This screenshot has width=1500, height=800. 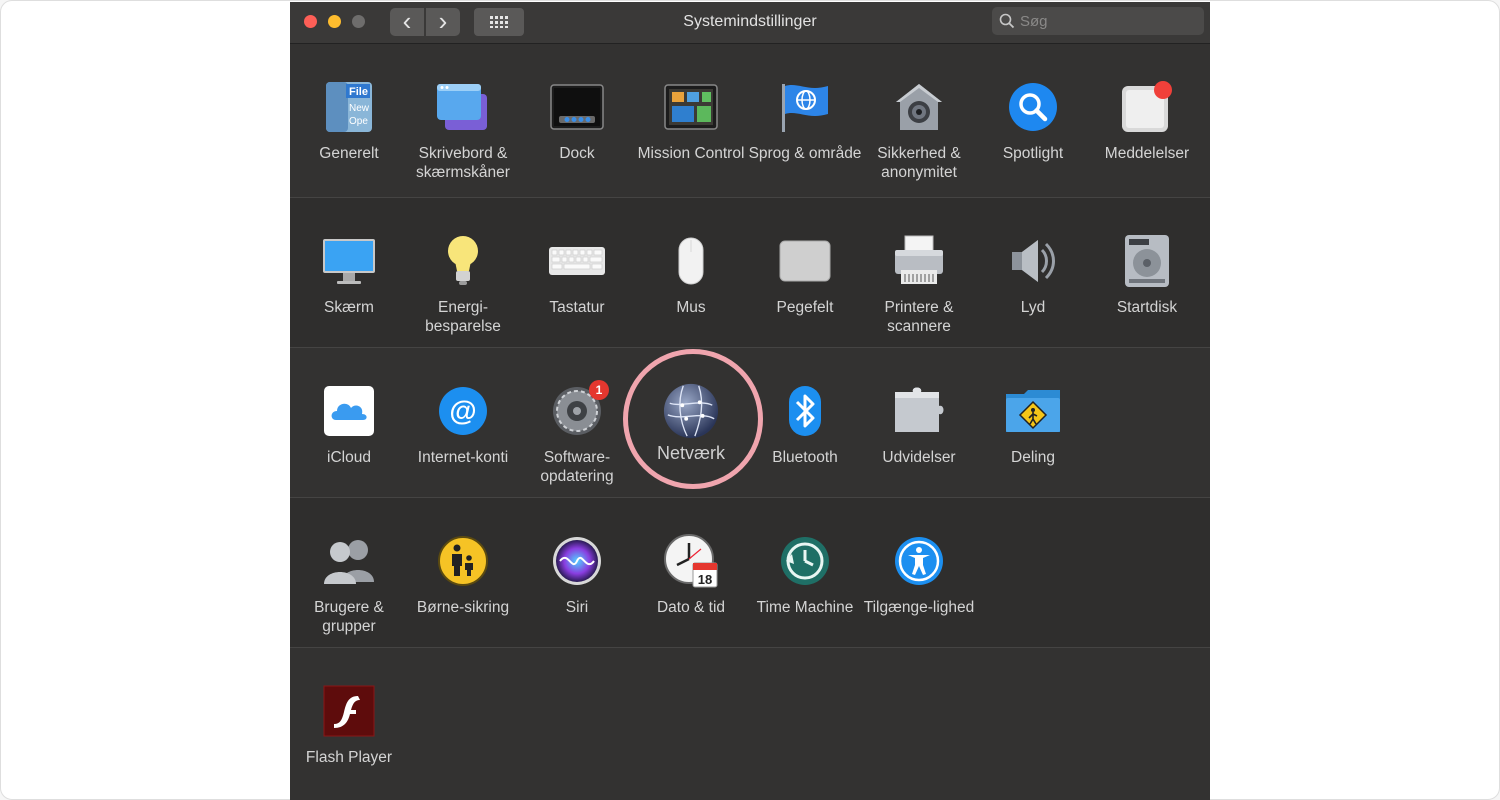 What do you see at coordinates (577, 568) in the screenshot?
I see `pref-pane-siri: Siri` at bounding box center [577, 568].